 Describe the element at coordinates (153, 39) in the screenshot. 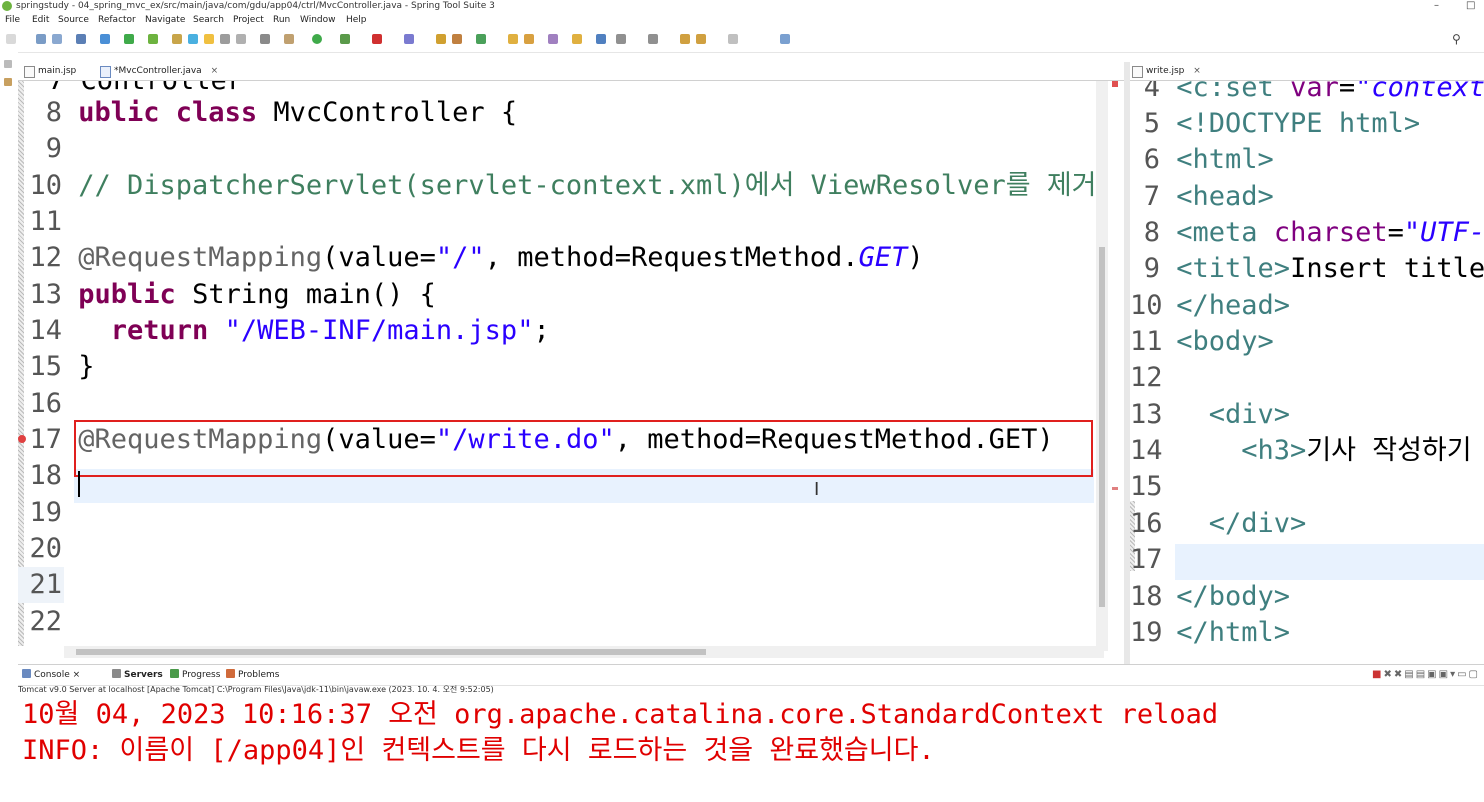

I see `spring-icon` at that location.